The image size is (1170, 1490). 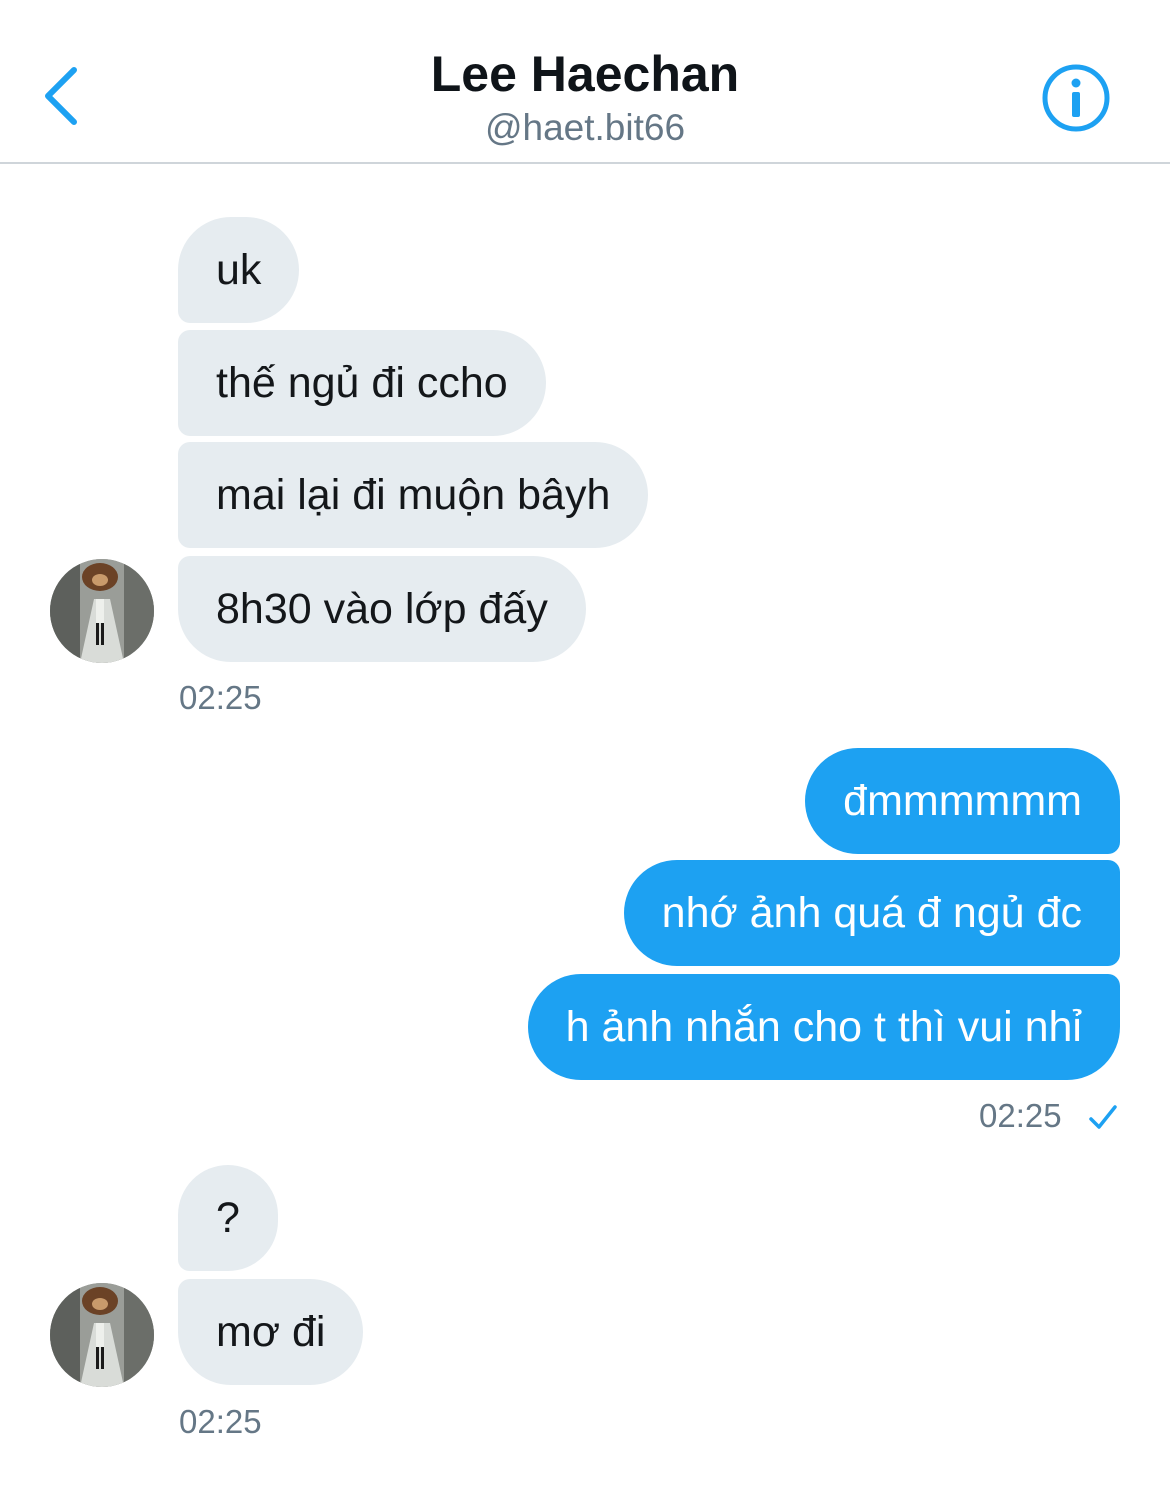 I want to click on info-button, so click(x=1076, y=98).